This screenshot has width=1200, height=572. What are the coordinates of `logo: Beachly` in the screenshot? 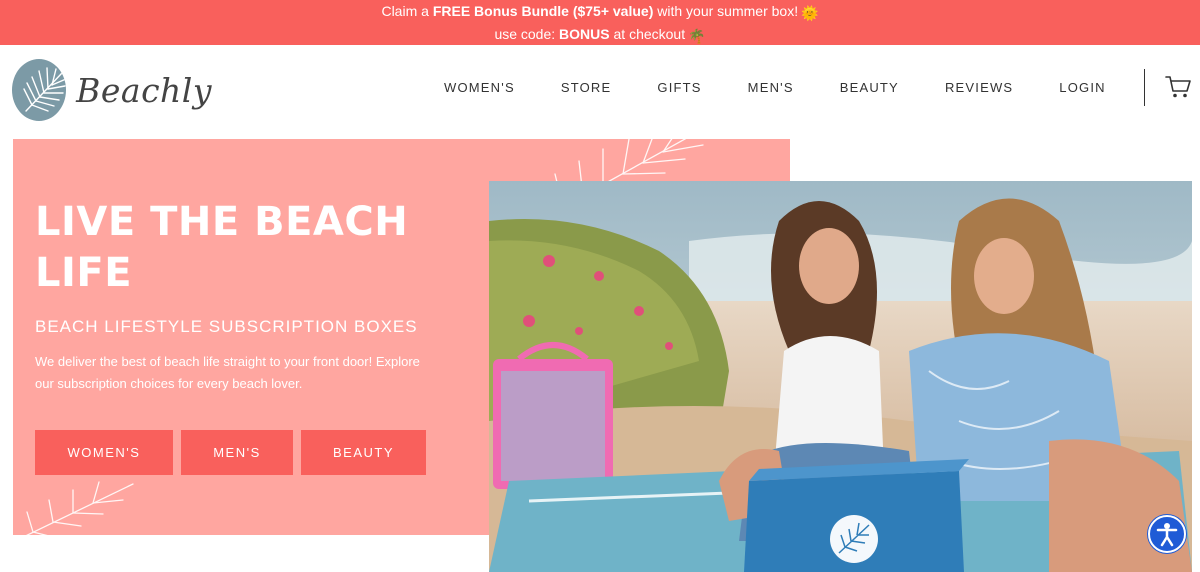 It's located at (112, 90).